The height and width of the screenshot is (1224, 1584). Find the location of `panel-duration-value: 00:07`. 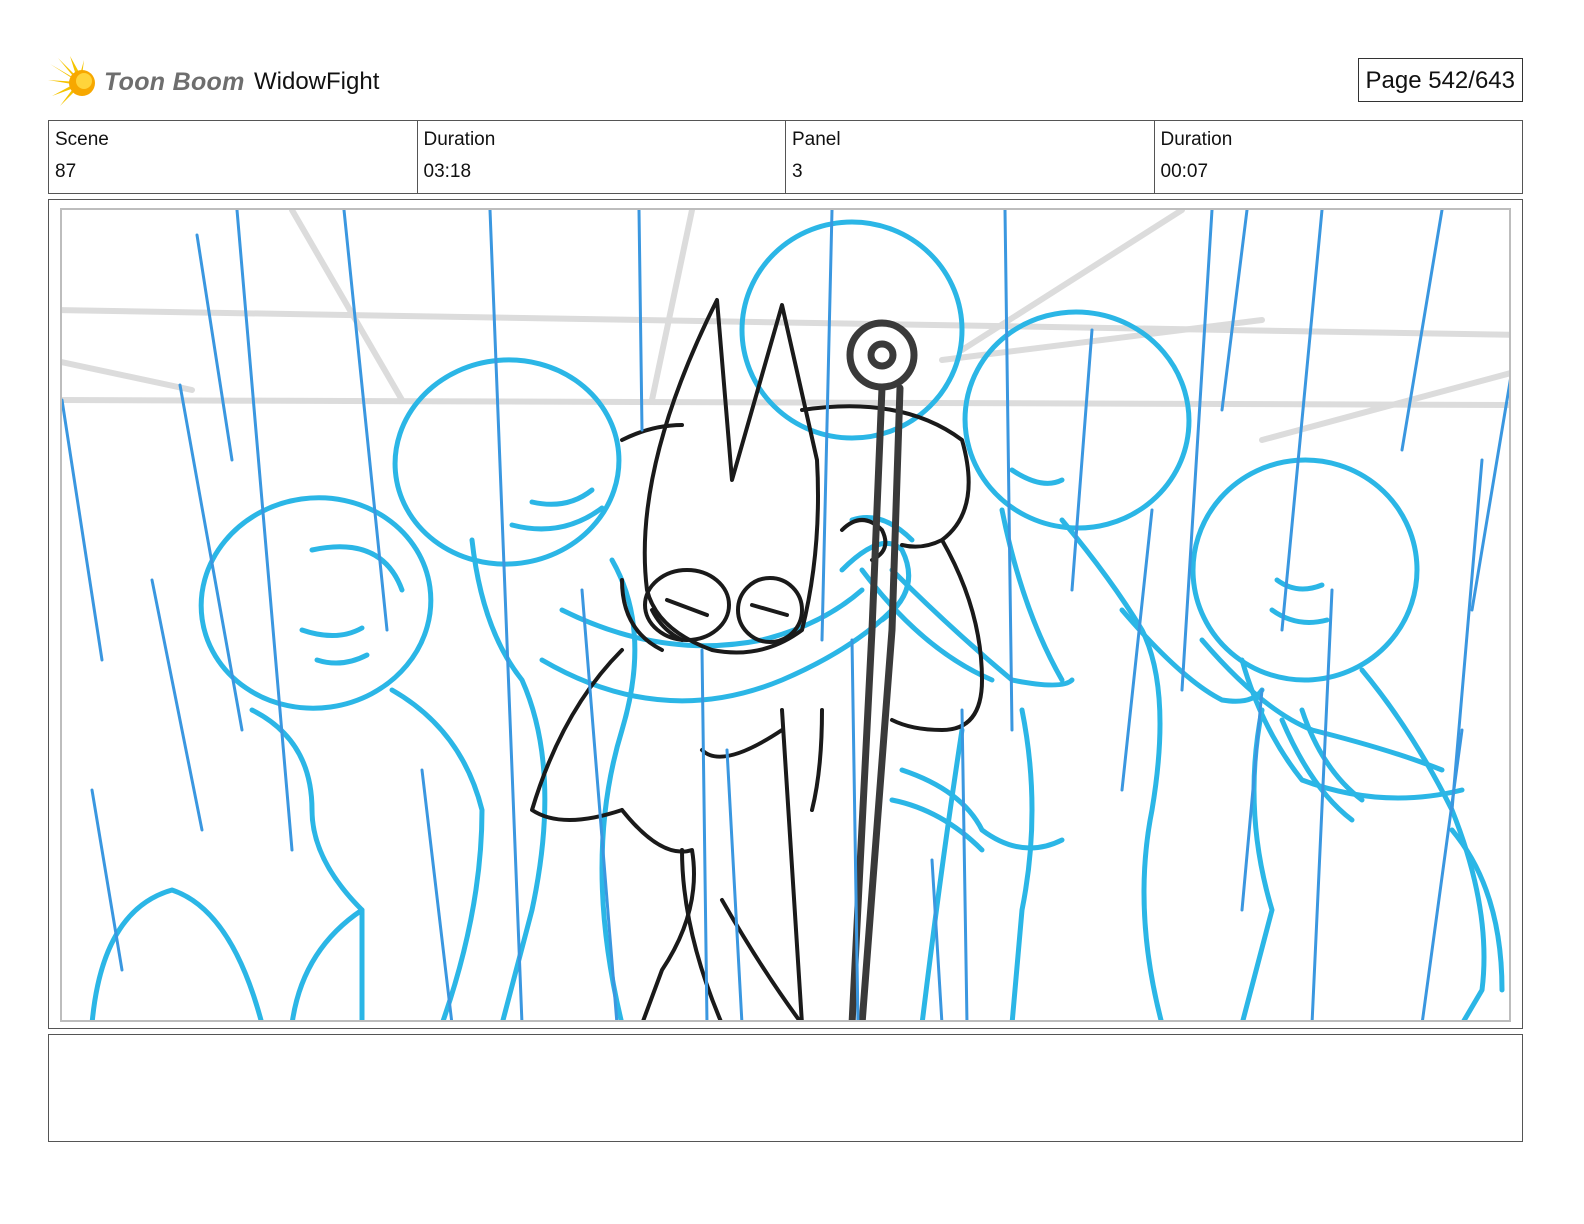

panel-duration-value: 00:07 is located at coordinates (1184, 171).